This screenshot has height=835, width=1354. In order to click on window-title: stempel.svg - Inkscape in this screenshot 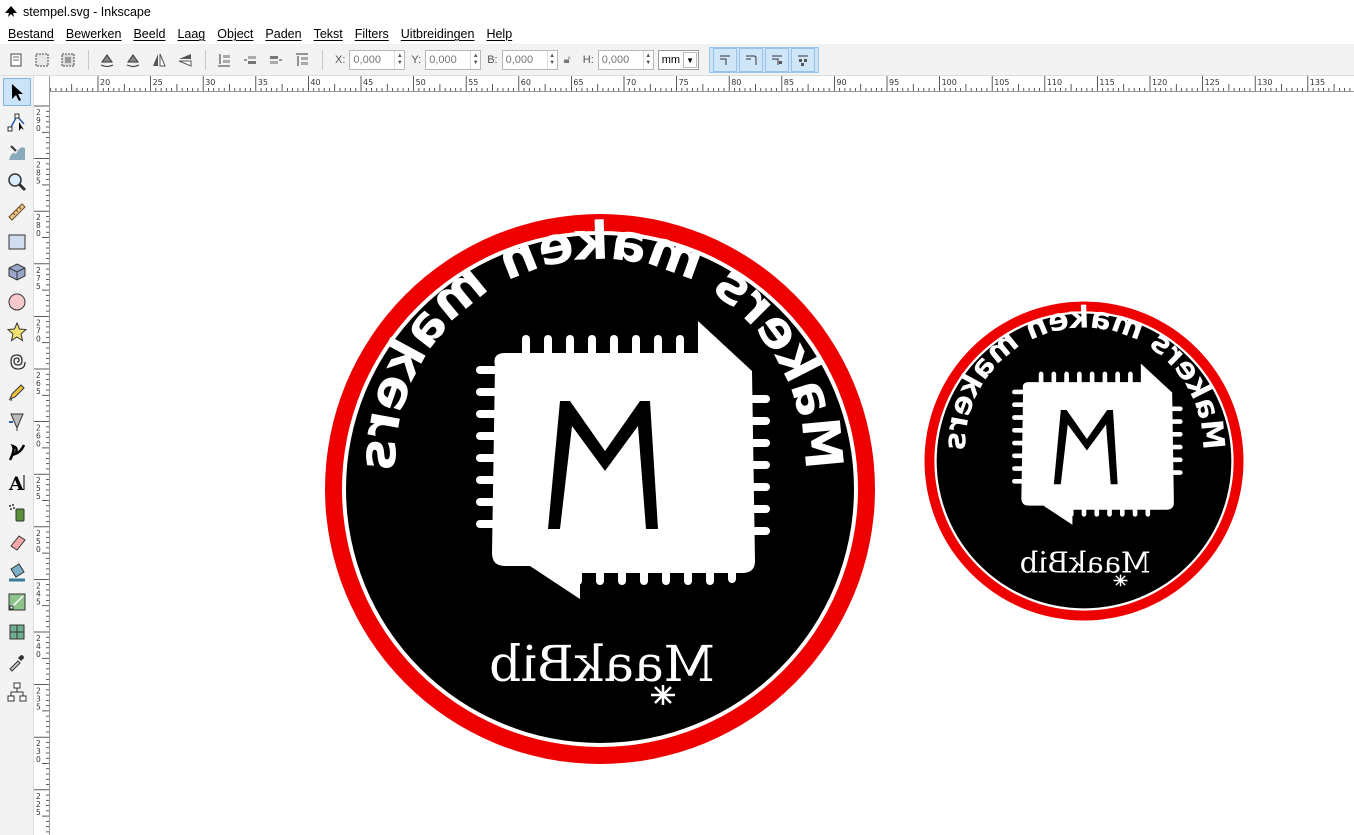, I will do `click(87, 12)`.